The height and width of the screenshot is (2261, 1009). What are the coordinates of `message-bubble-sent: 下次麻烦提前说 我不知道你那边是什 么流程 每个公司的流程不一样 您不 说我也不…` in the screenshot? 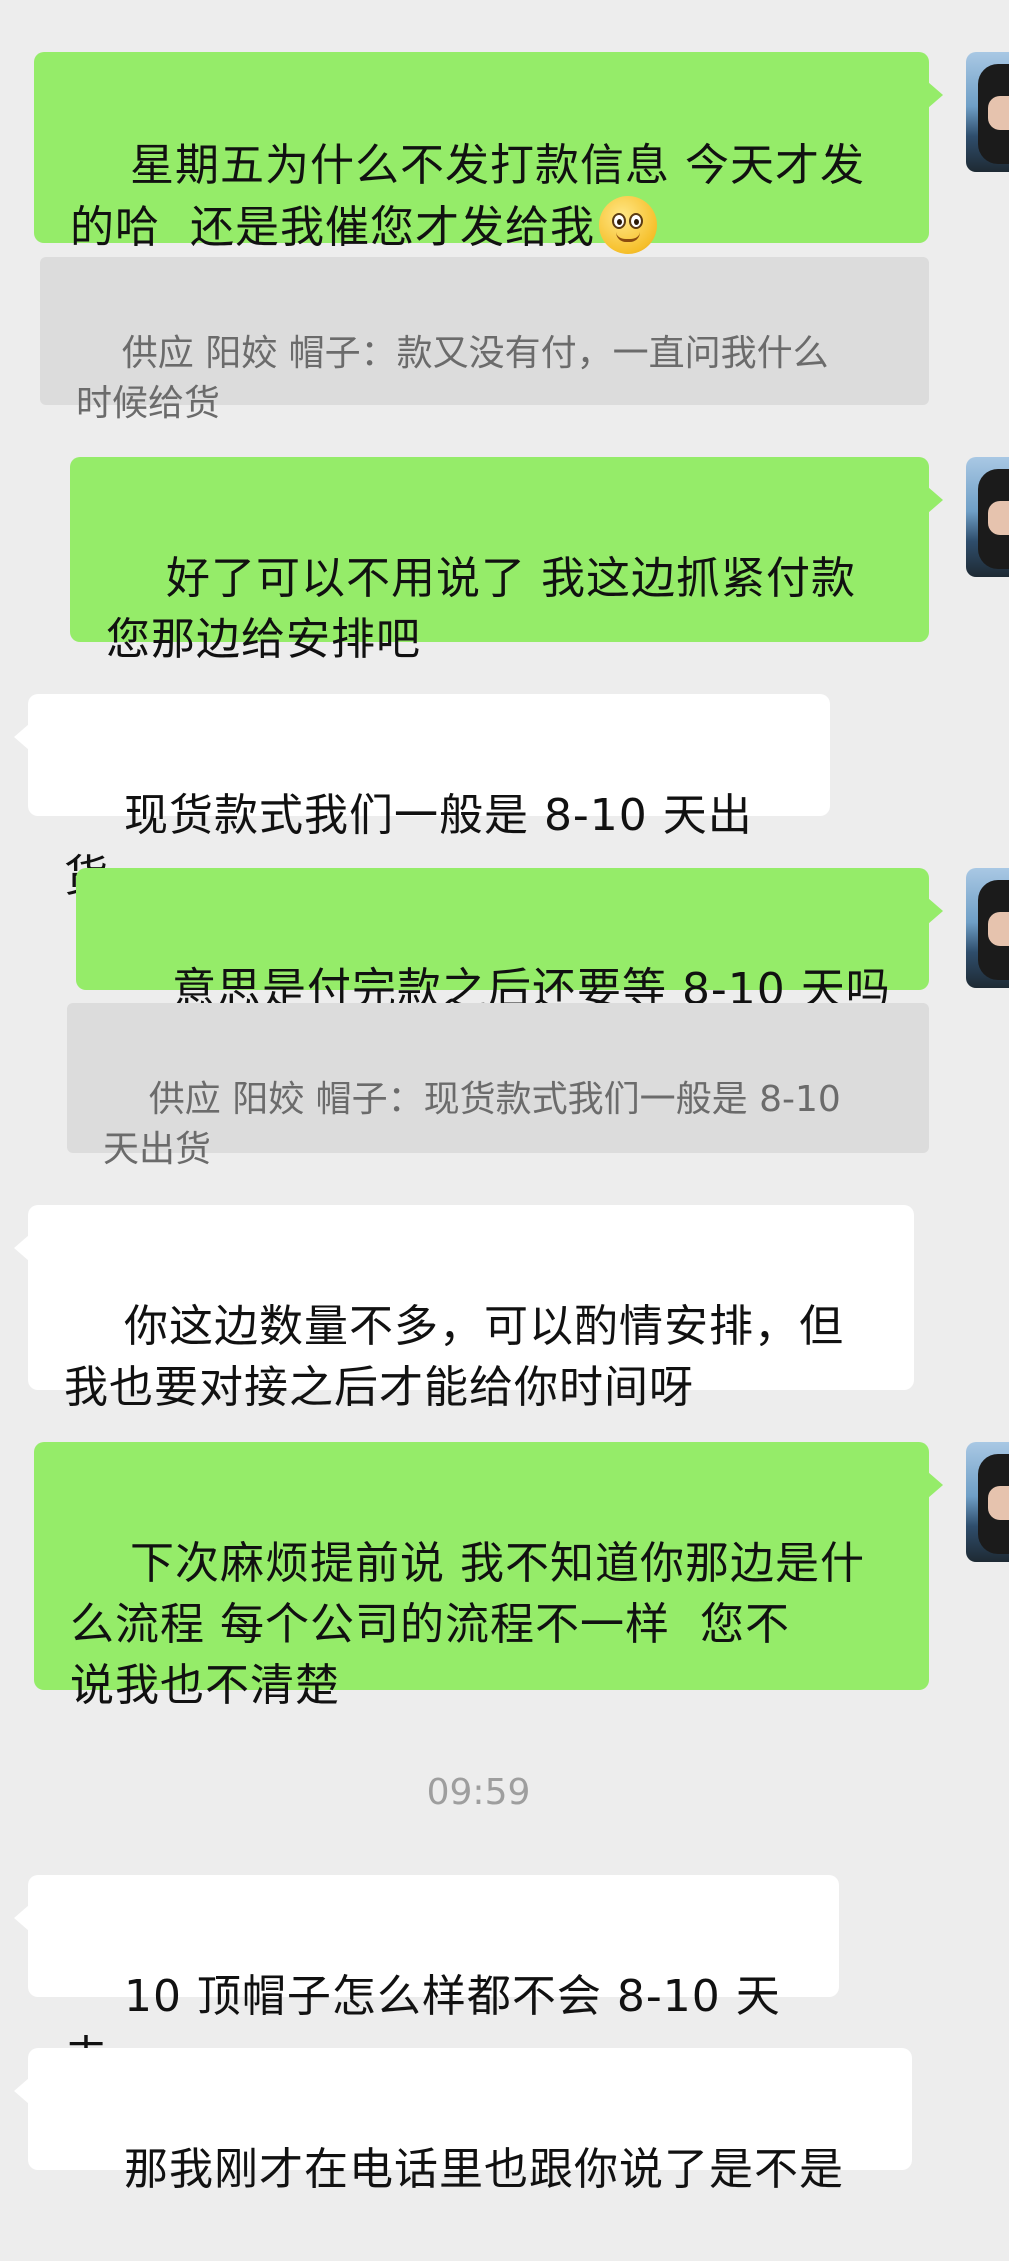 It's located at (488, 1576).